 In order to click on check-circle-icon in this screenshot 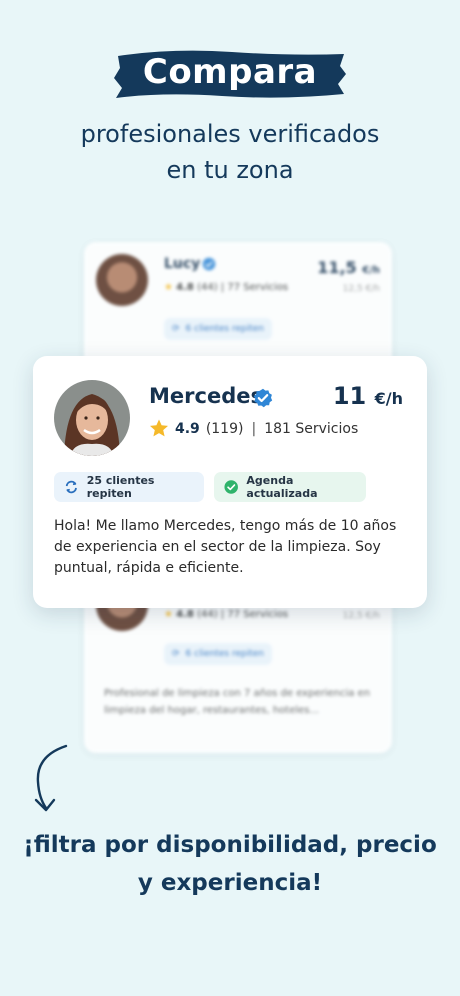, I will do `click(231, 487)`.